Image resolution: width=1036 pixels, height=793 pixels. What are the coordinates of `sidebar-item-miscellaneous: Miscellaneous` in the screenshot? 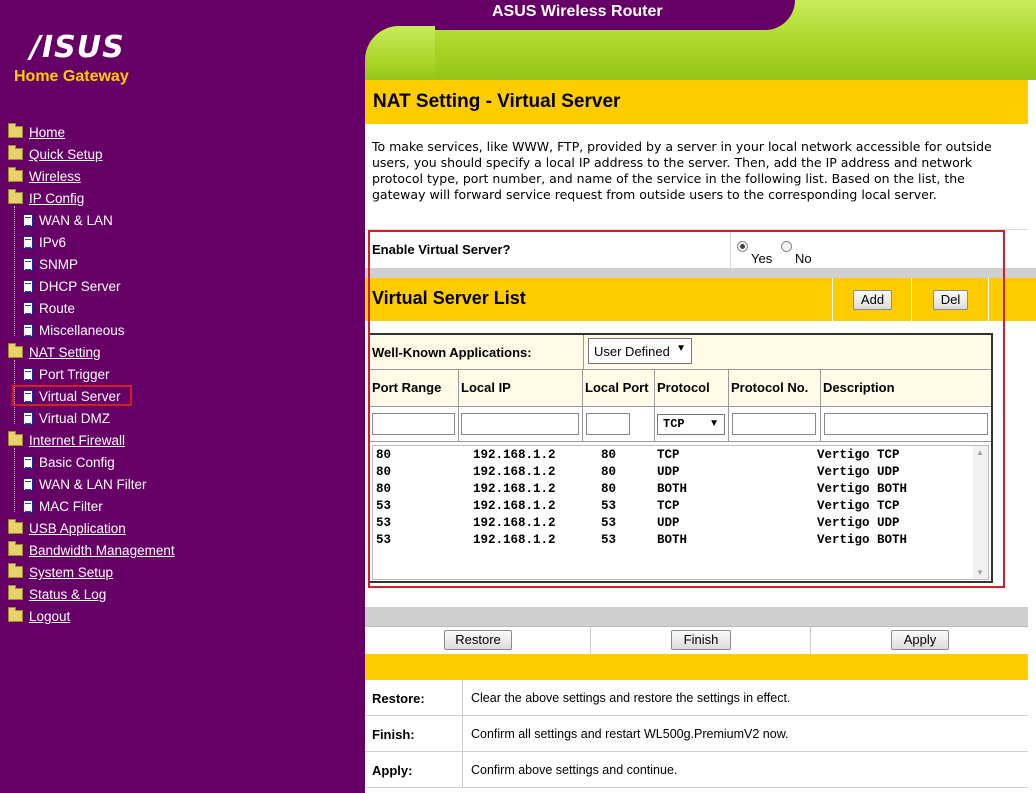 It's located at (74, 331).